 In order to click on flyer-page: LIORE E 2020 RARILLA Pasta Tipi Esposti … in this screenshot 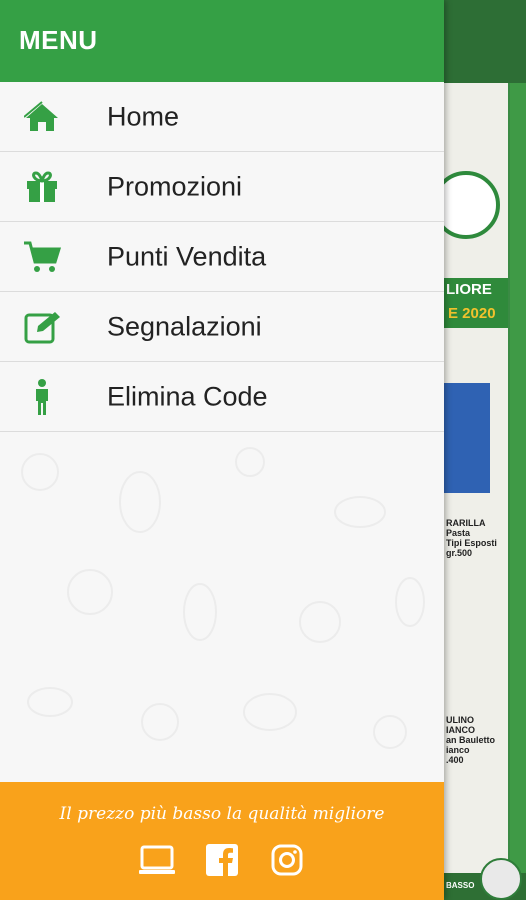, I will do `click(476, 478)`.